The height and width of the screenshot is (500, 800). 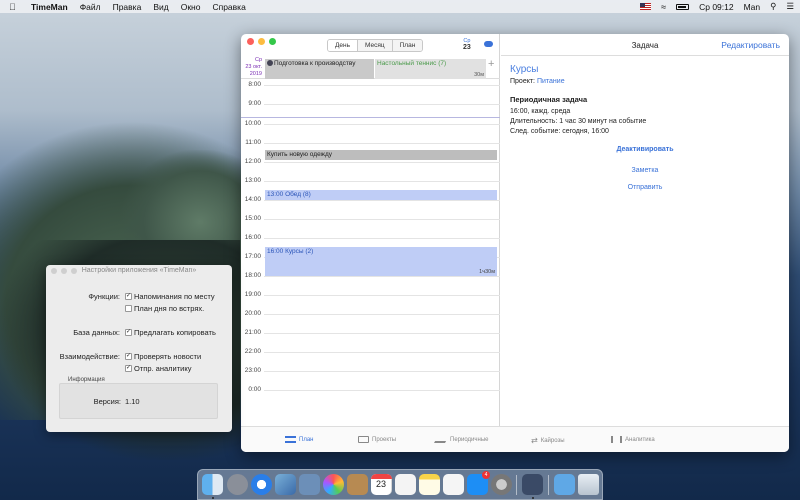 I want to click on edit-button: Редактировать, so click(x=750, y=45).